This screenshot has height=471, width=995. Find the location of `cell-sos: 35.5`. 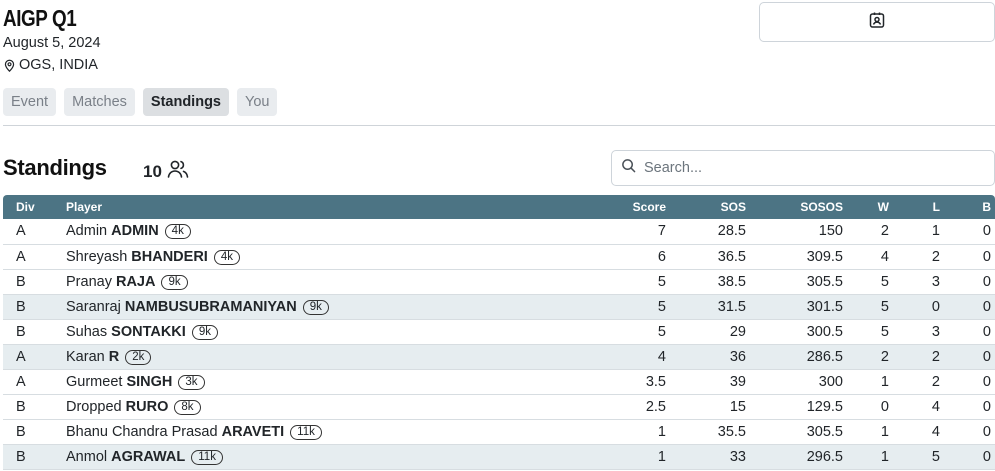

cell-sos: 35.5 is located at coordinates (731, 431).